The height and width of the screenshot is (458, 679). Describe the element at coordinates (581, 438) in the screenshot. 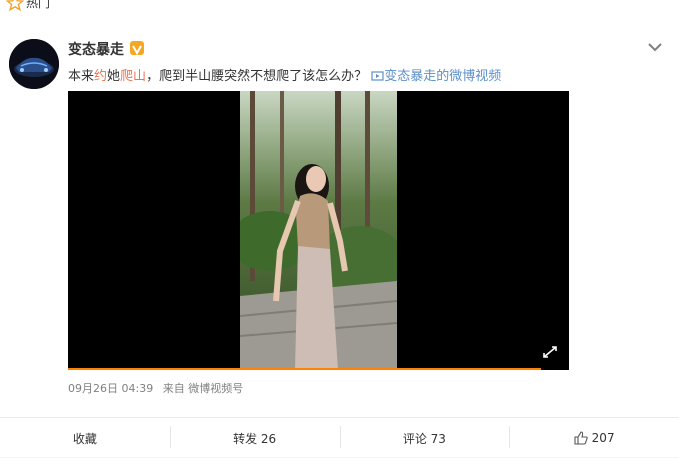

I see `thumbs-up-icon` at that location.